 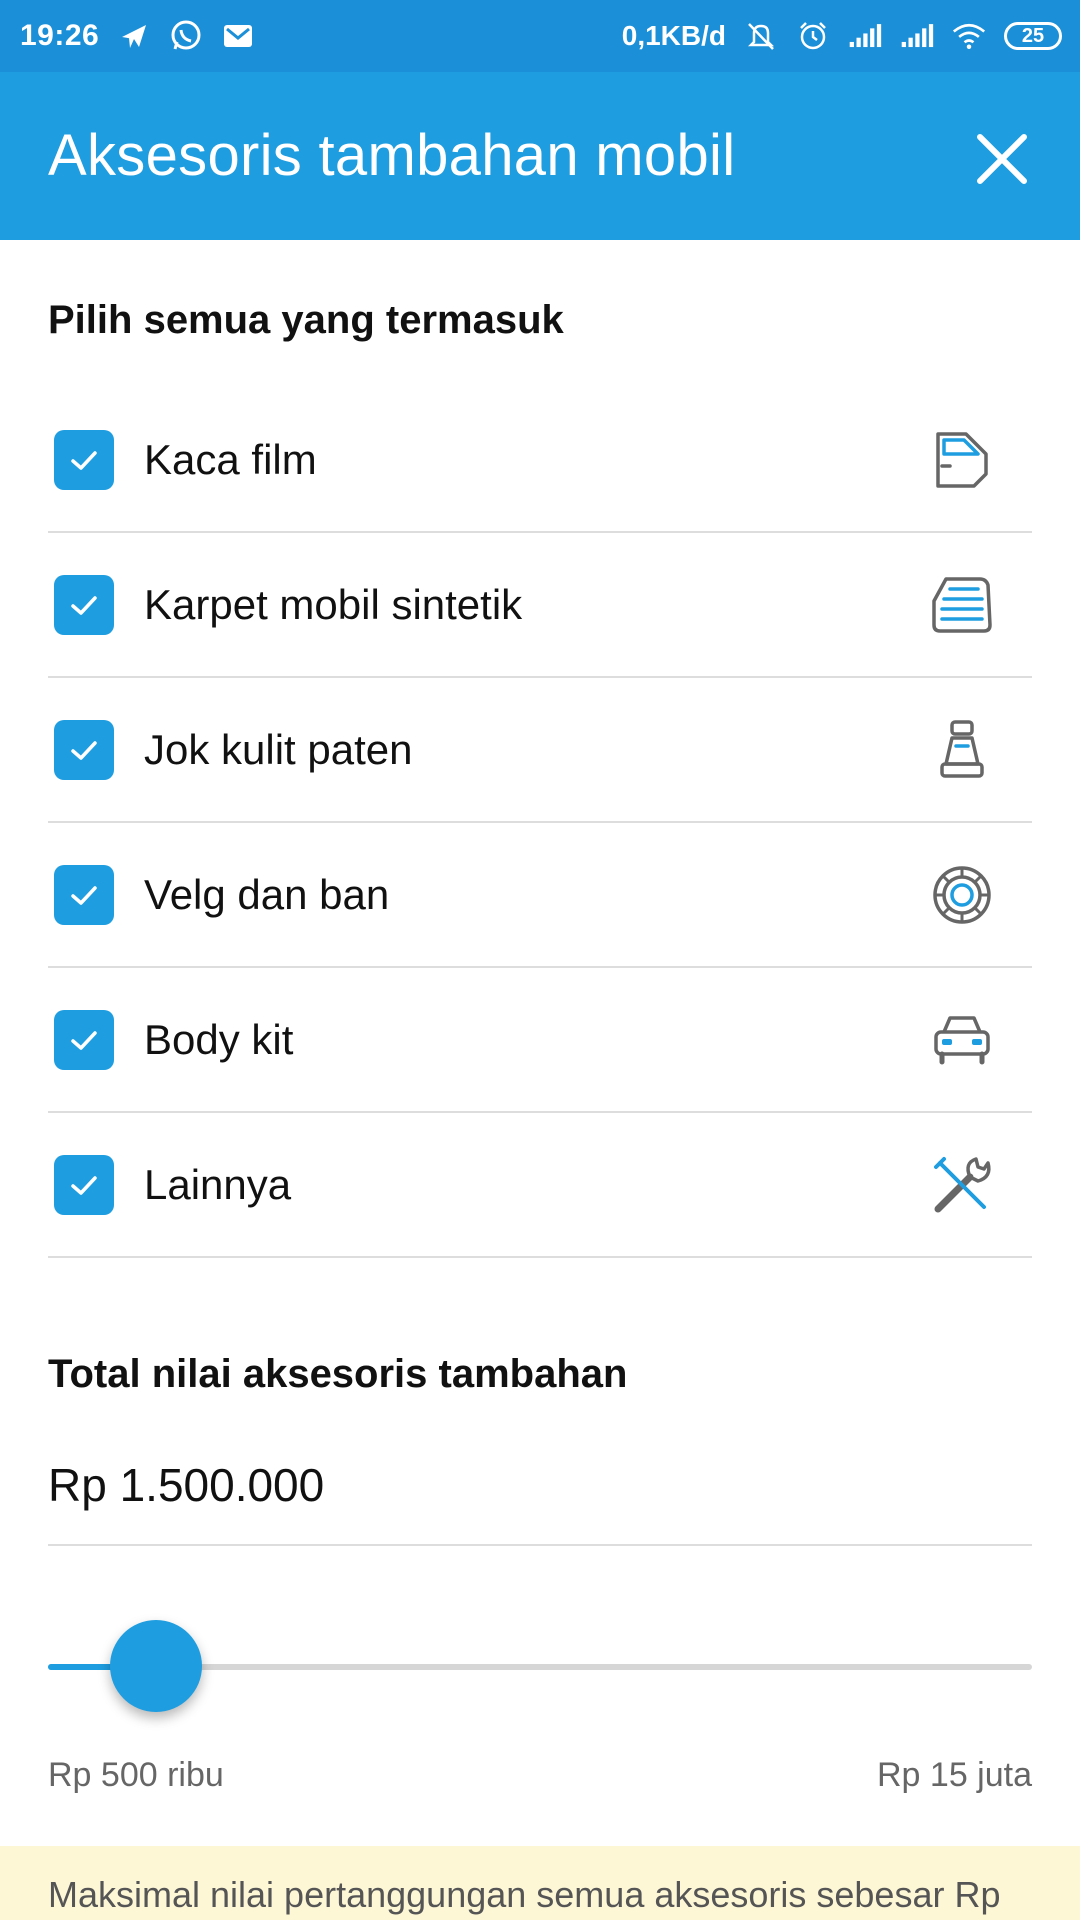 What do you see at coordinates (540, 1545) in the screenshot?
I see `divider` at bounding box center [540, 1545].